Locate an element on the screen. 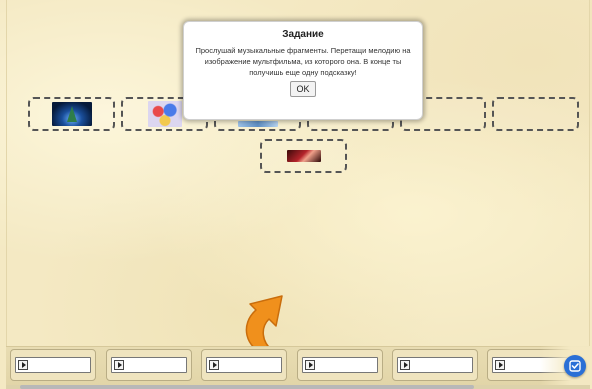  scrollbar-thumb is located at coordinates (247, 387).